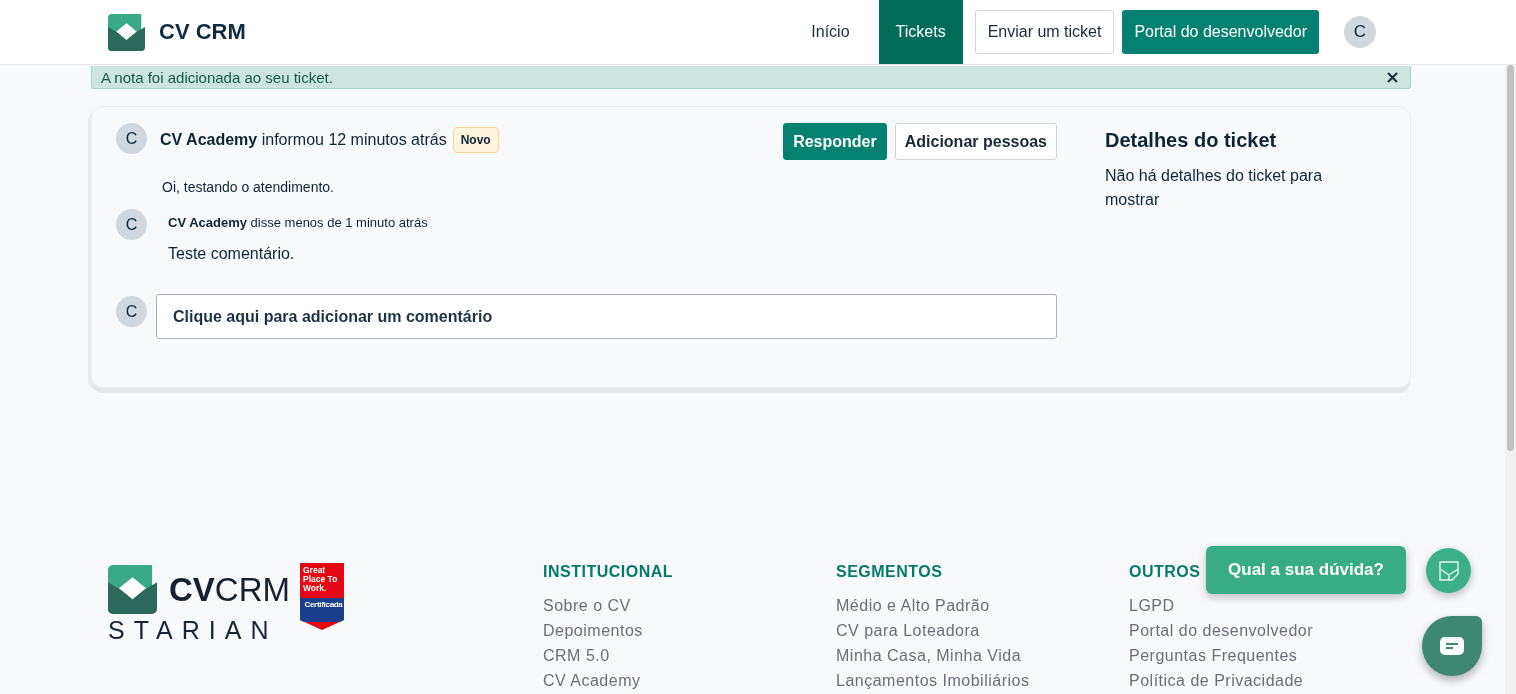 Image resolution: width=1516 pixels, height=694 pixels. I want to click on comment-text: Teste comentário., so click(232, 254).